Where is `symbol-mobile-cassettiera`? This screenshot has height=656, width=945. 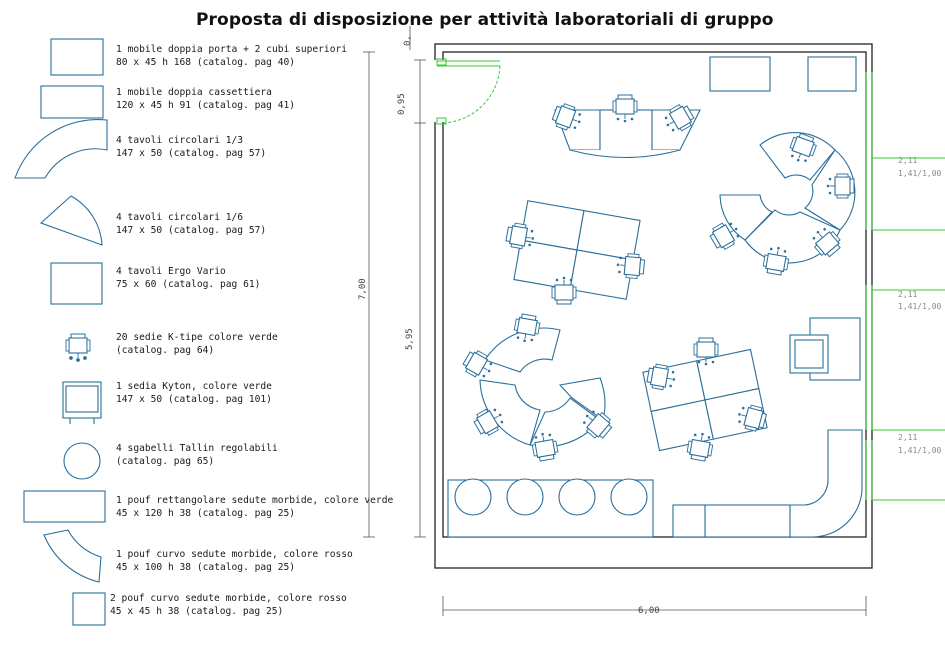 symbol-mobile-cassettiera is located at coordinates (72, 102).